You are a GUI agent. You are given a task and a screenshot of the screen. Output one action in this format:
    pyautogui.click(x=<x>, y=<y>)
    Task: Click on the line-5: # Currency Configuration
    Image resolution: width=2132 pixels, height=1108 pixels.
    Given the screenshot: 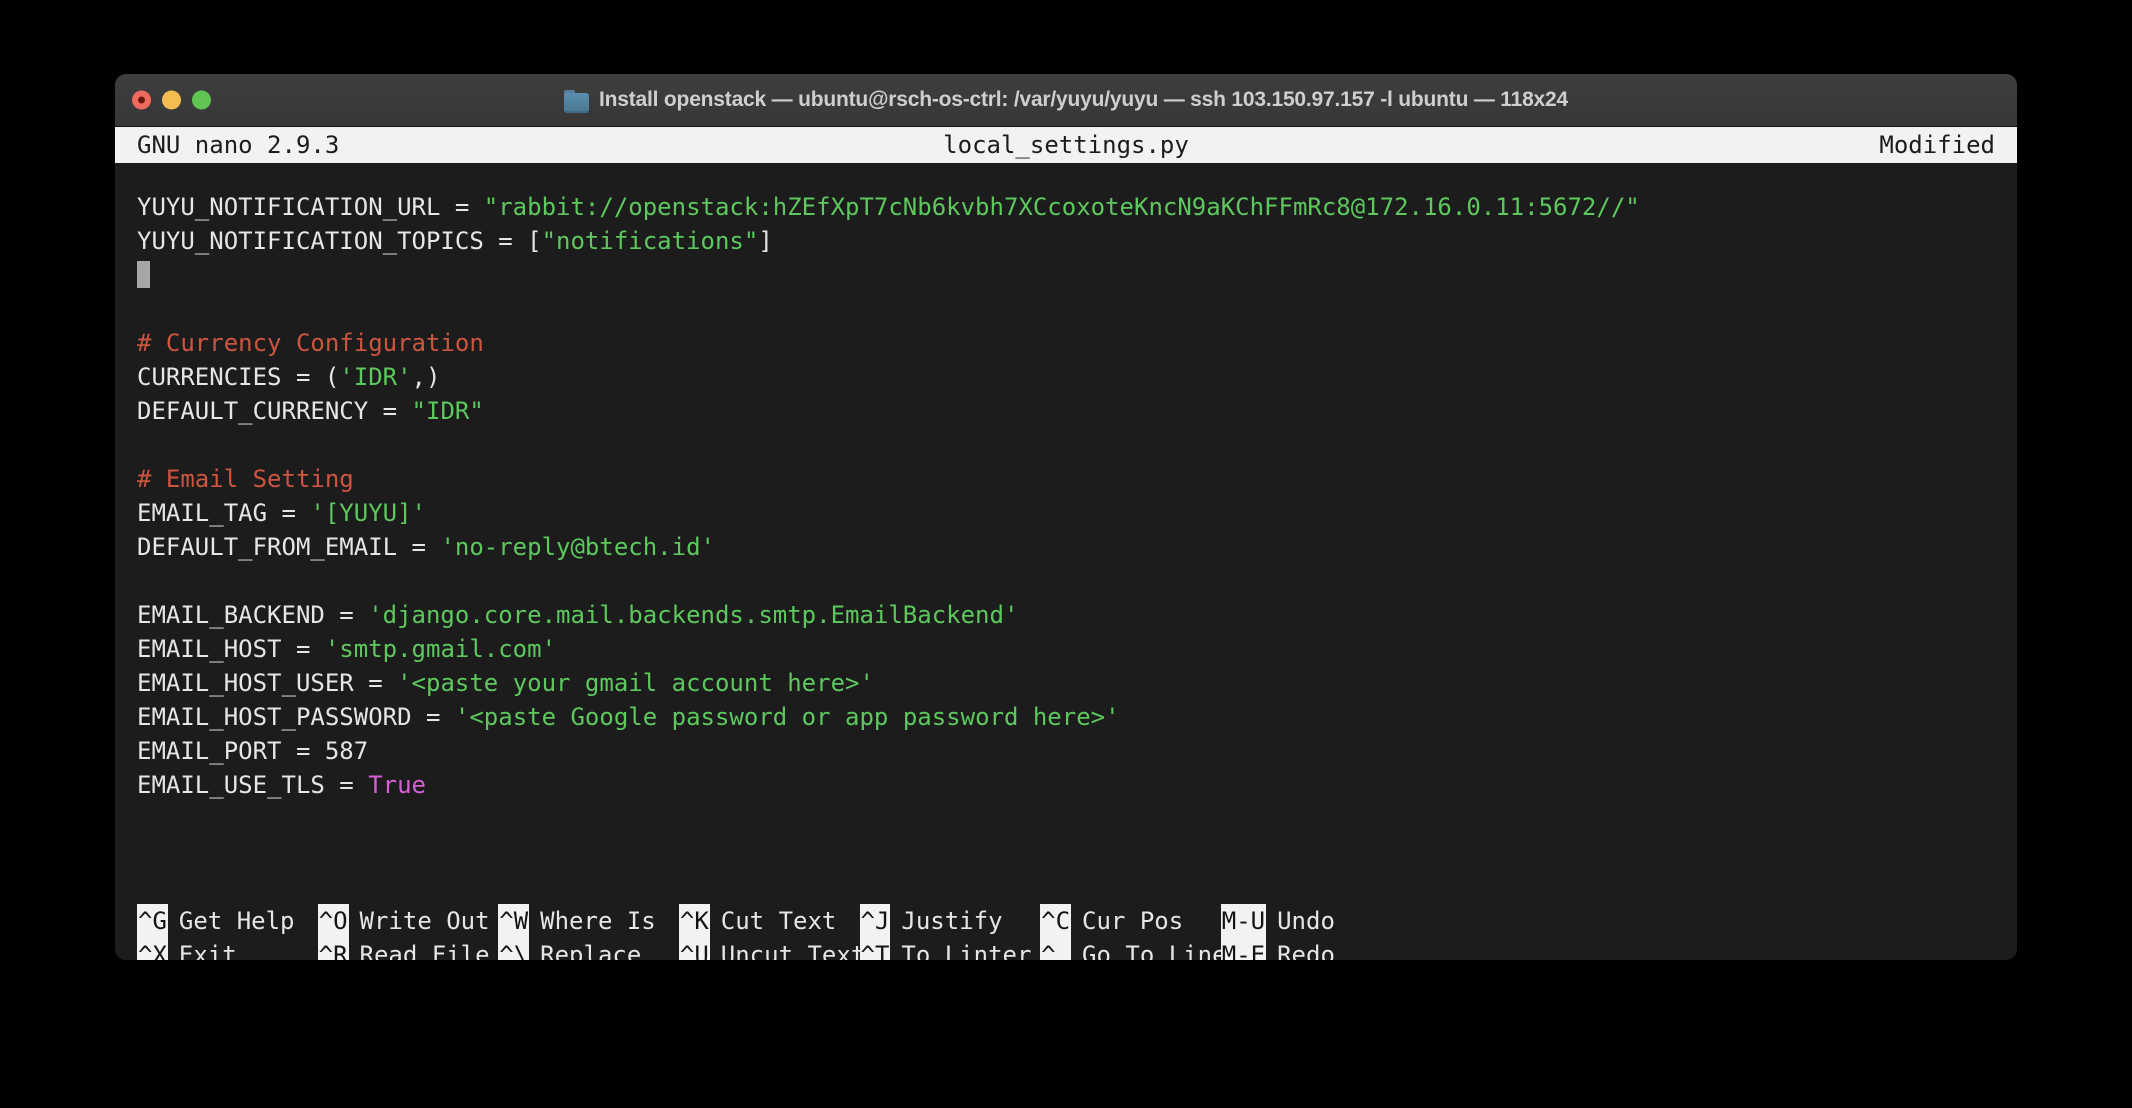 What is the action you would take?
    pyautogui.click(x=1077, y=343)
    